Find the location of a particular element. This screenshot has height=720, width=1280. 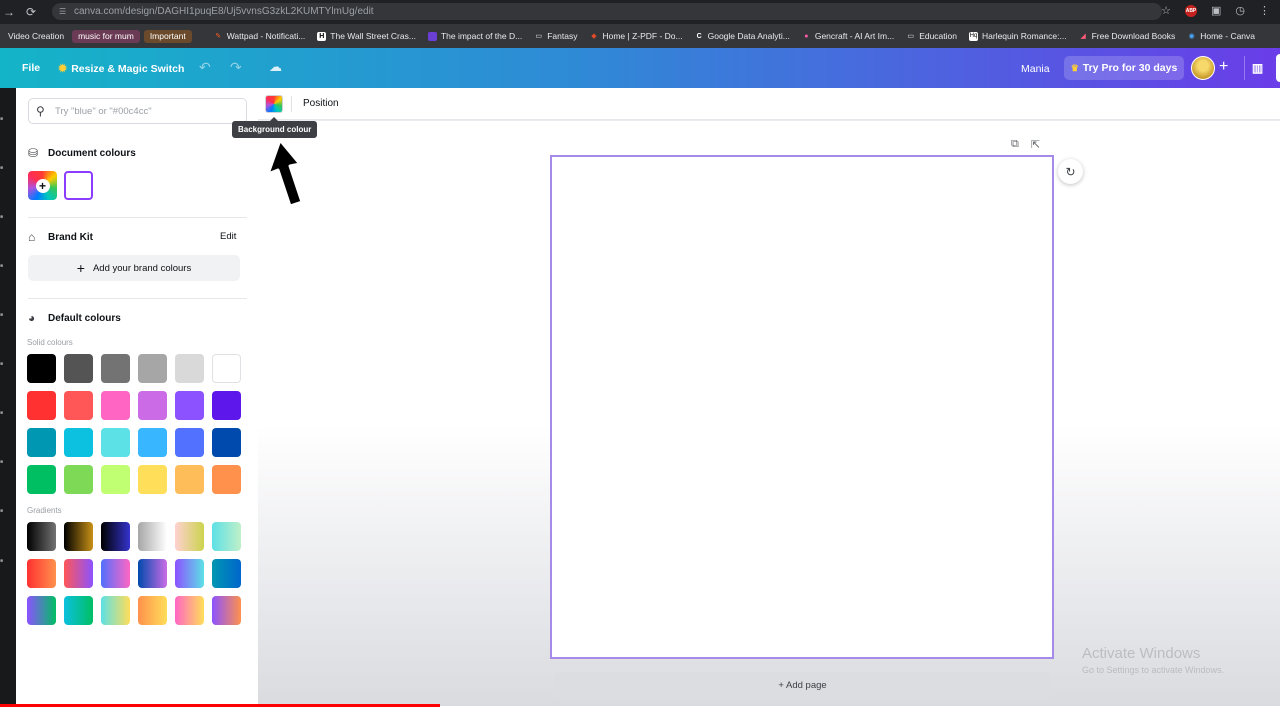

brand-kit-edit-link: Edit is located at coordinates (228, 236).